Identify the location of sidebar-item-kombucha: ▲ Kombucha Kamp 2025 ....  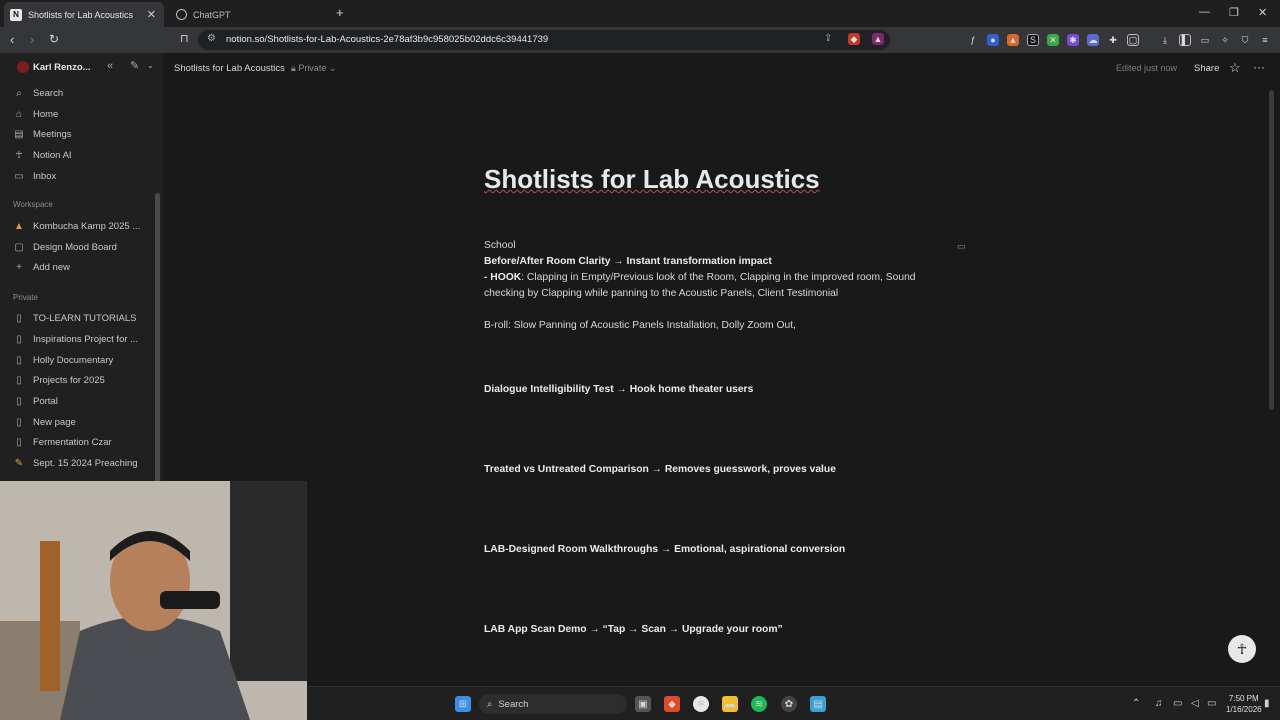
(82, 226).